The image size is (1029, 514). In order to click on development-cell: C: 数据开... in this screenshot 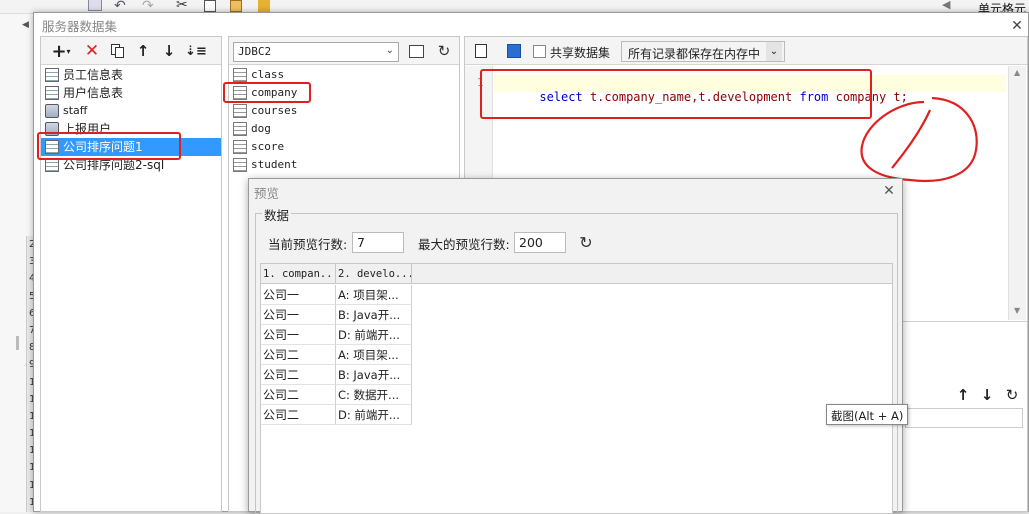, I will do `click(374, 395)`.